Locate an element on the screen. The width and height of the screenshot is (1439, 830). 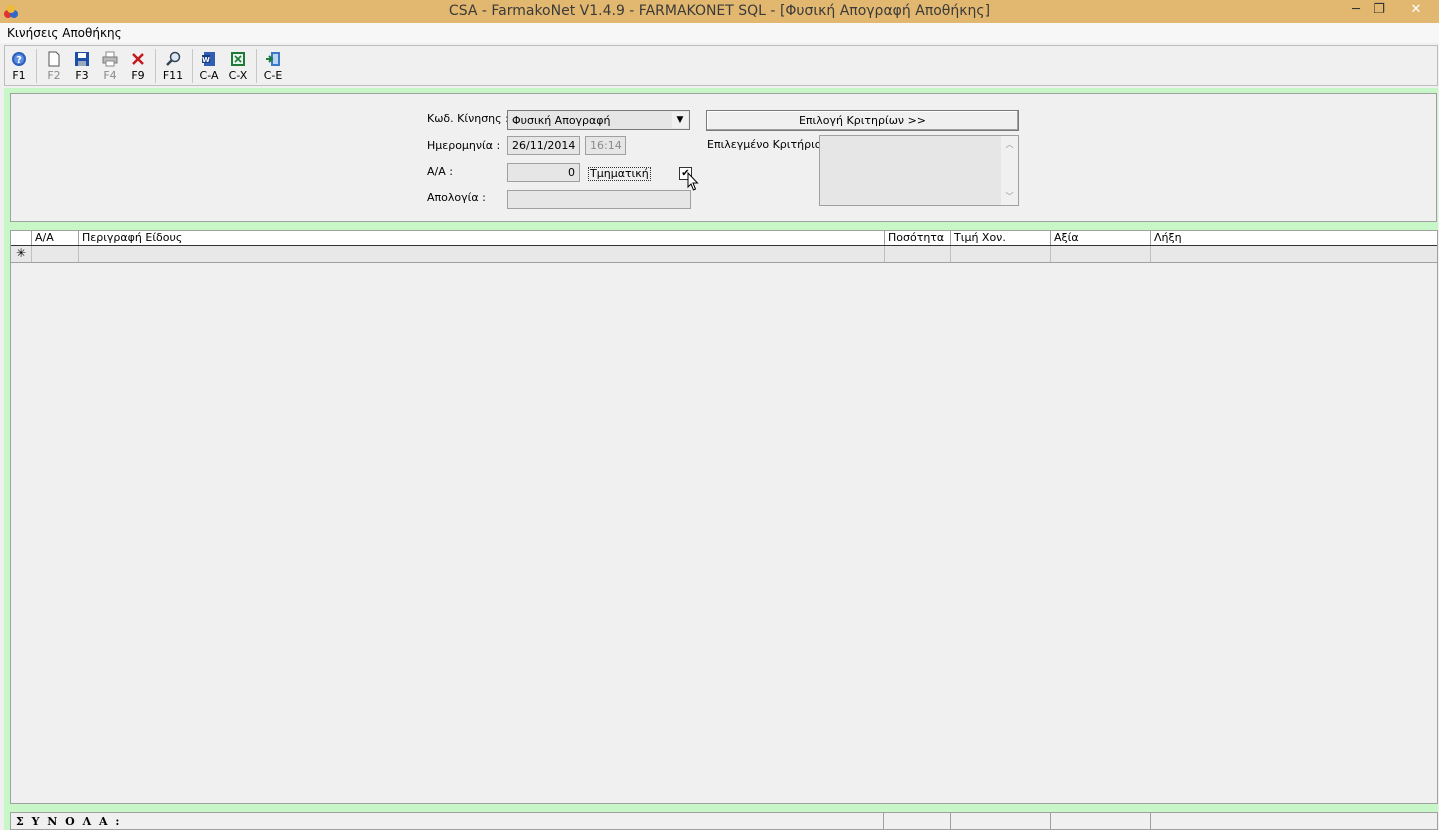
new-button-label: F2 is located at coordinates (54, 75).